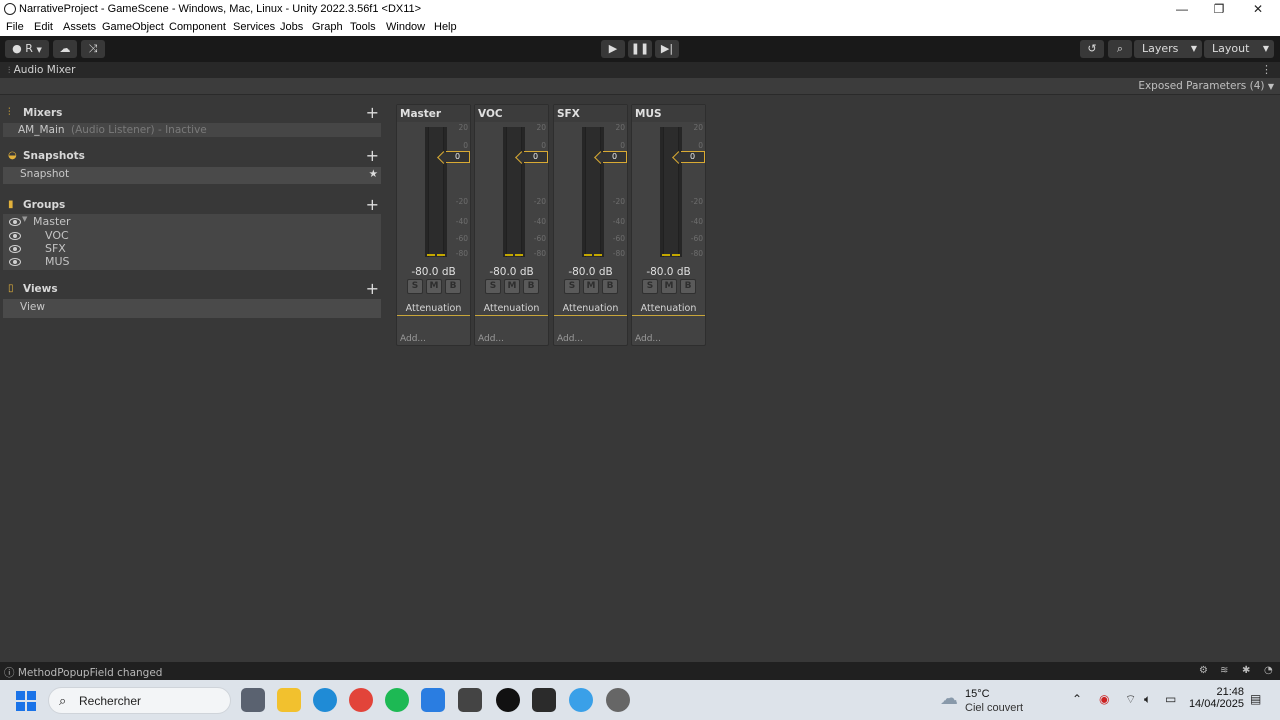 Image resolution: width=1280 pixels, height=720 pixels. What do you see at coordinates (65, 49) in the screenshot?
I see `cloud-button: ☁` at bounding box center [65, 49].